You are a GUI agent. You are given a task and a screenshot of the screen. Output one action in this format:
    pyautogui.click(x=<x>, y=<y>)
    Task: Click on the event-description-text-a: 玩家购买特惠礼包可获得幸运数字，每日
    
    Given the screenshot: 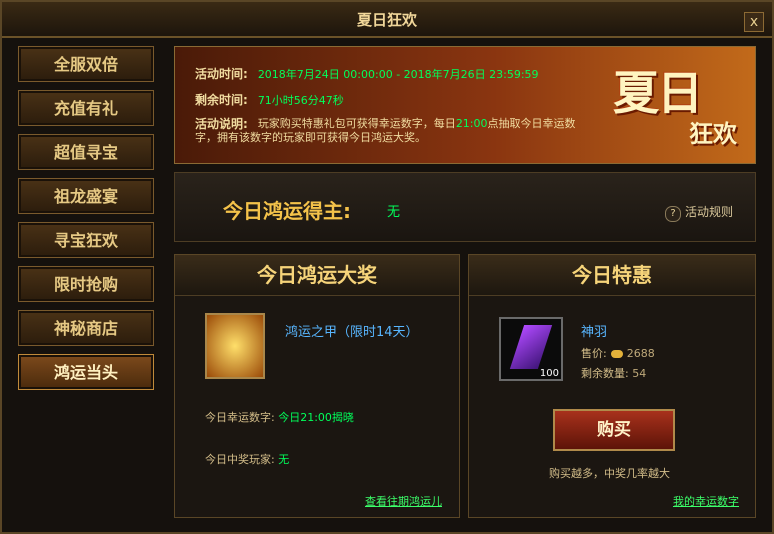 What is the action you would take?
    pyautogui.click(x=356, y=123)
    